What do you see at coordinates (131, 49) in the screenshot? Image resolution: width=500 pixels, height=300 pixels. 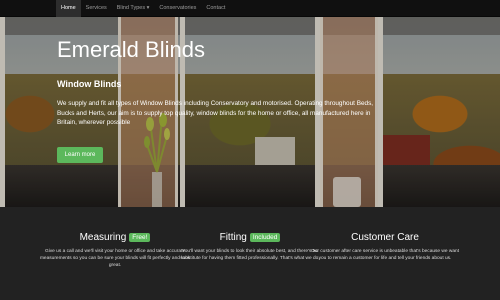 I see `hero-title: Emerald Blinds` at bounding box center [131, 49].